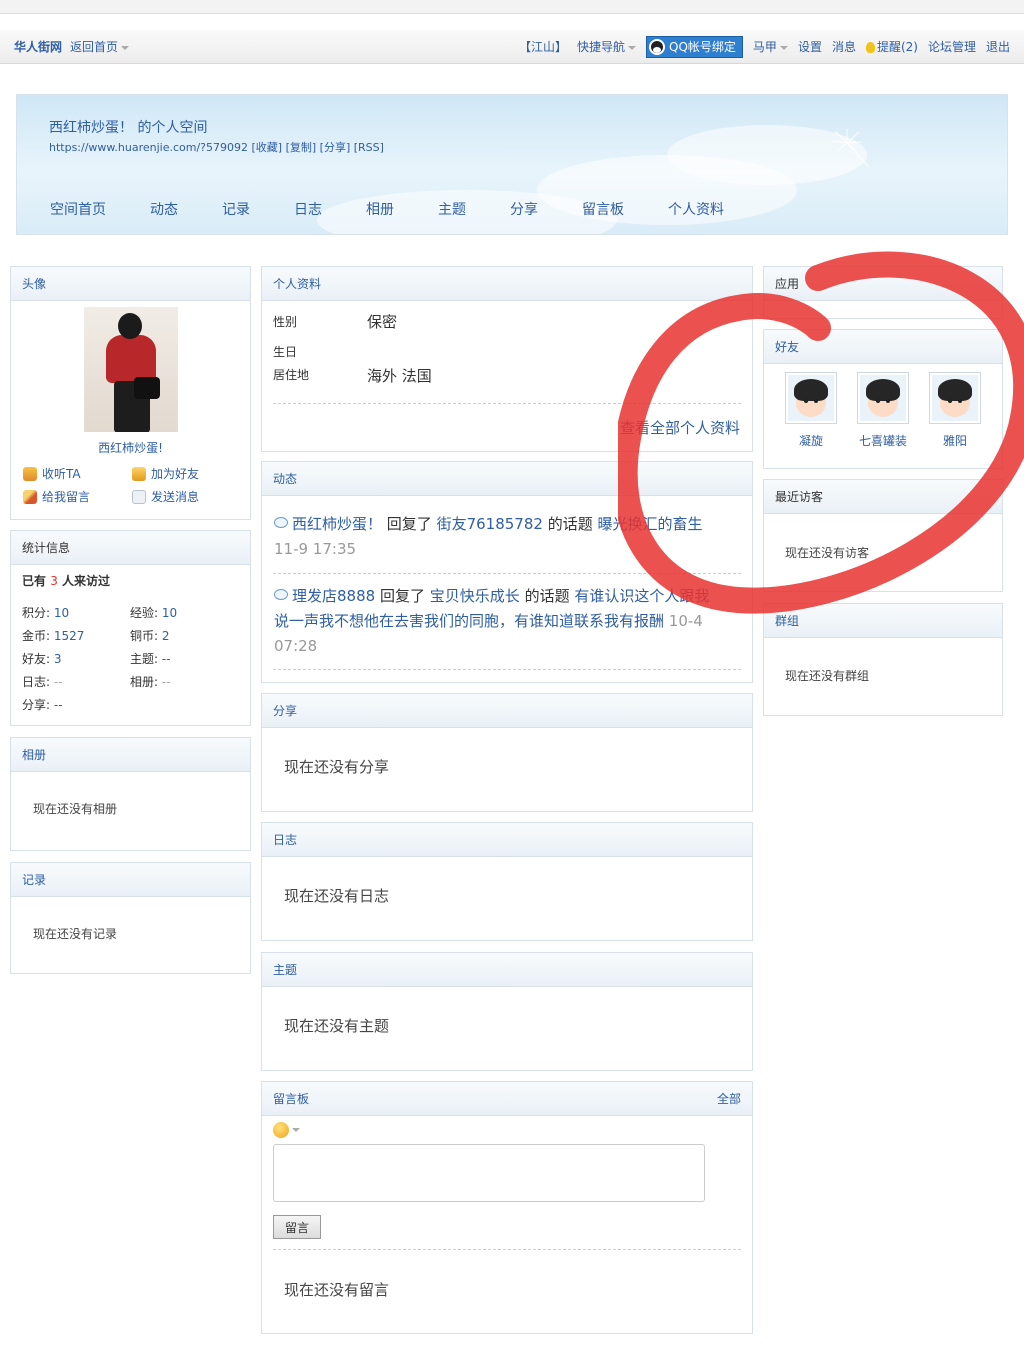 The height and width of the screenshot is (1350, 1024). What do you see at coordinates (165, 473) in the screenshot?
I see `add-friend-link: 加为好友` at bounding box center [165, 473].